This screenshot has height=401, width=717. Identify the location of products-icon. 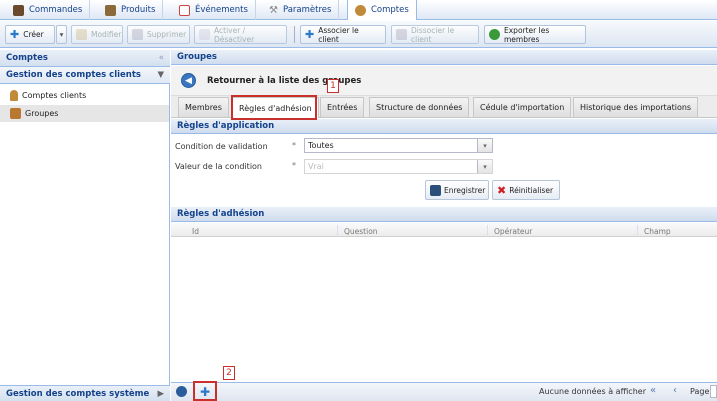
(110, 10).